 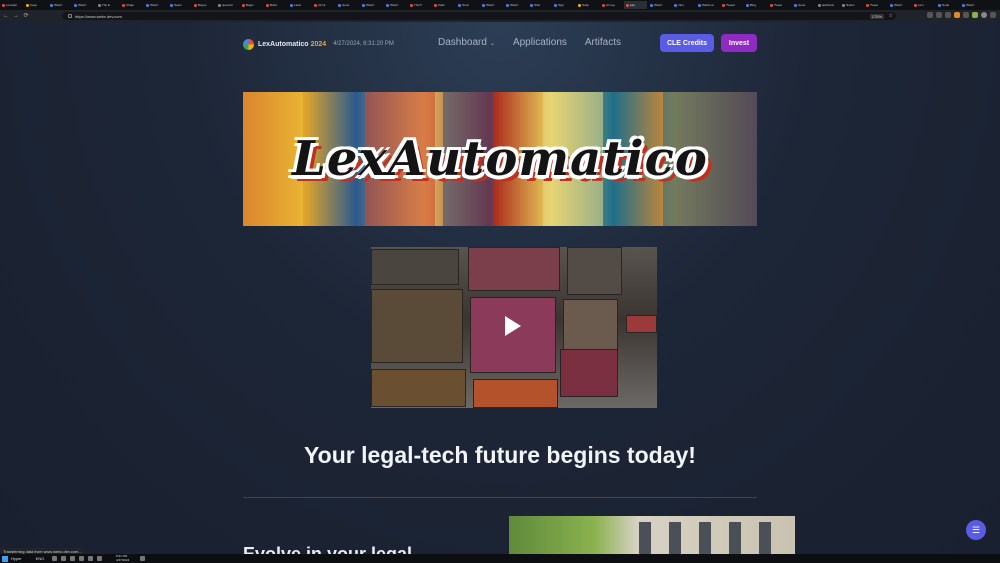 I want to click on forward-button: →, so click(x=16, y=16).